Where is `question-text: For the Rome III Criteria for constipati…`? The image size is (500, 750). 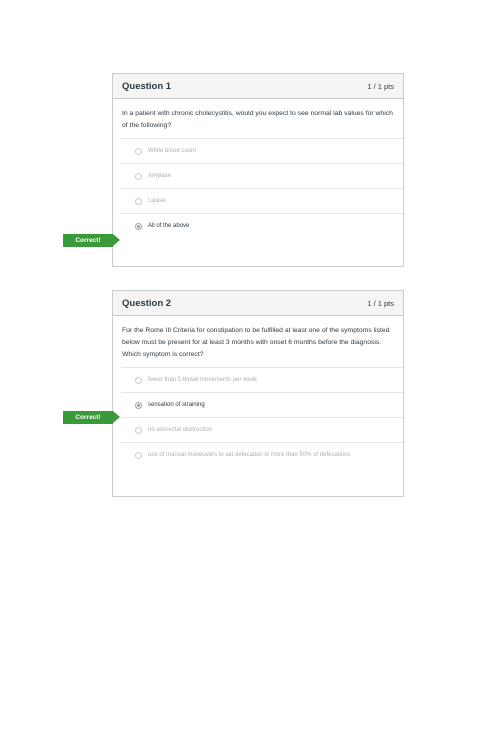
question-text: For the Rome III Criteria for constipati… is located at coordinates (256, 342).